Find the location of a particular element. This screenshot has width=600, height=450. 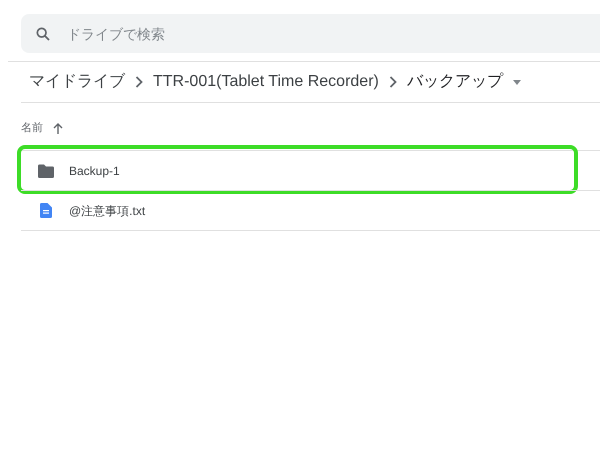

folder-icon is located at coordinates (46, 171).